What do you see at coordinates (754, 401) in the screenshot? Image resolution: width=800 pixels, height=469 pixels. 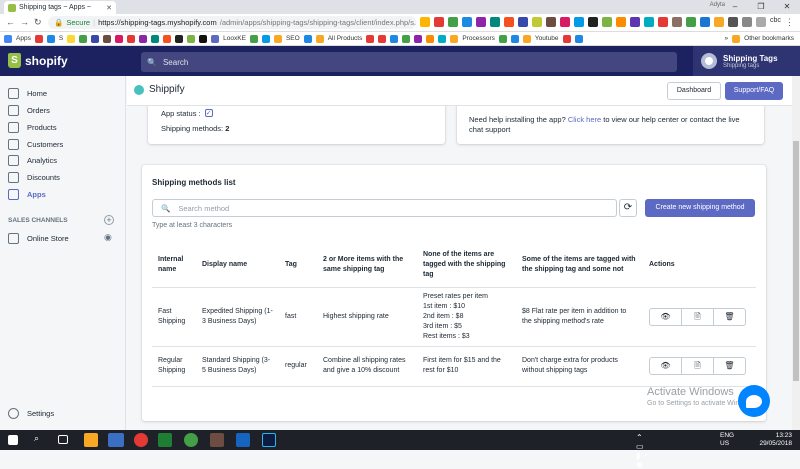 I see `messenger-chat-button` at bounding box center [754, 401].